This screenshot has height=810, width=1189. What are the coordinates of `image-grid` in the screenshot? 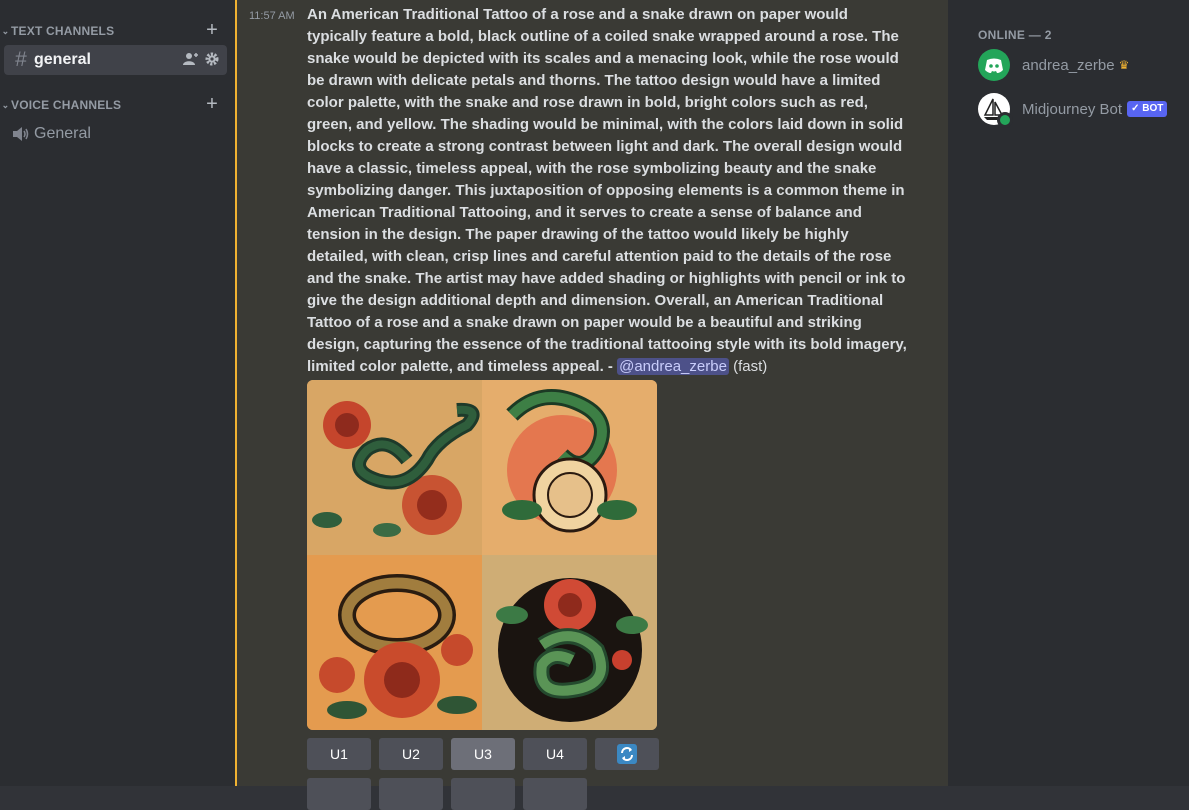 It's located at (482, 555).